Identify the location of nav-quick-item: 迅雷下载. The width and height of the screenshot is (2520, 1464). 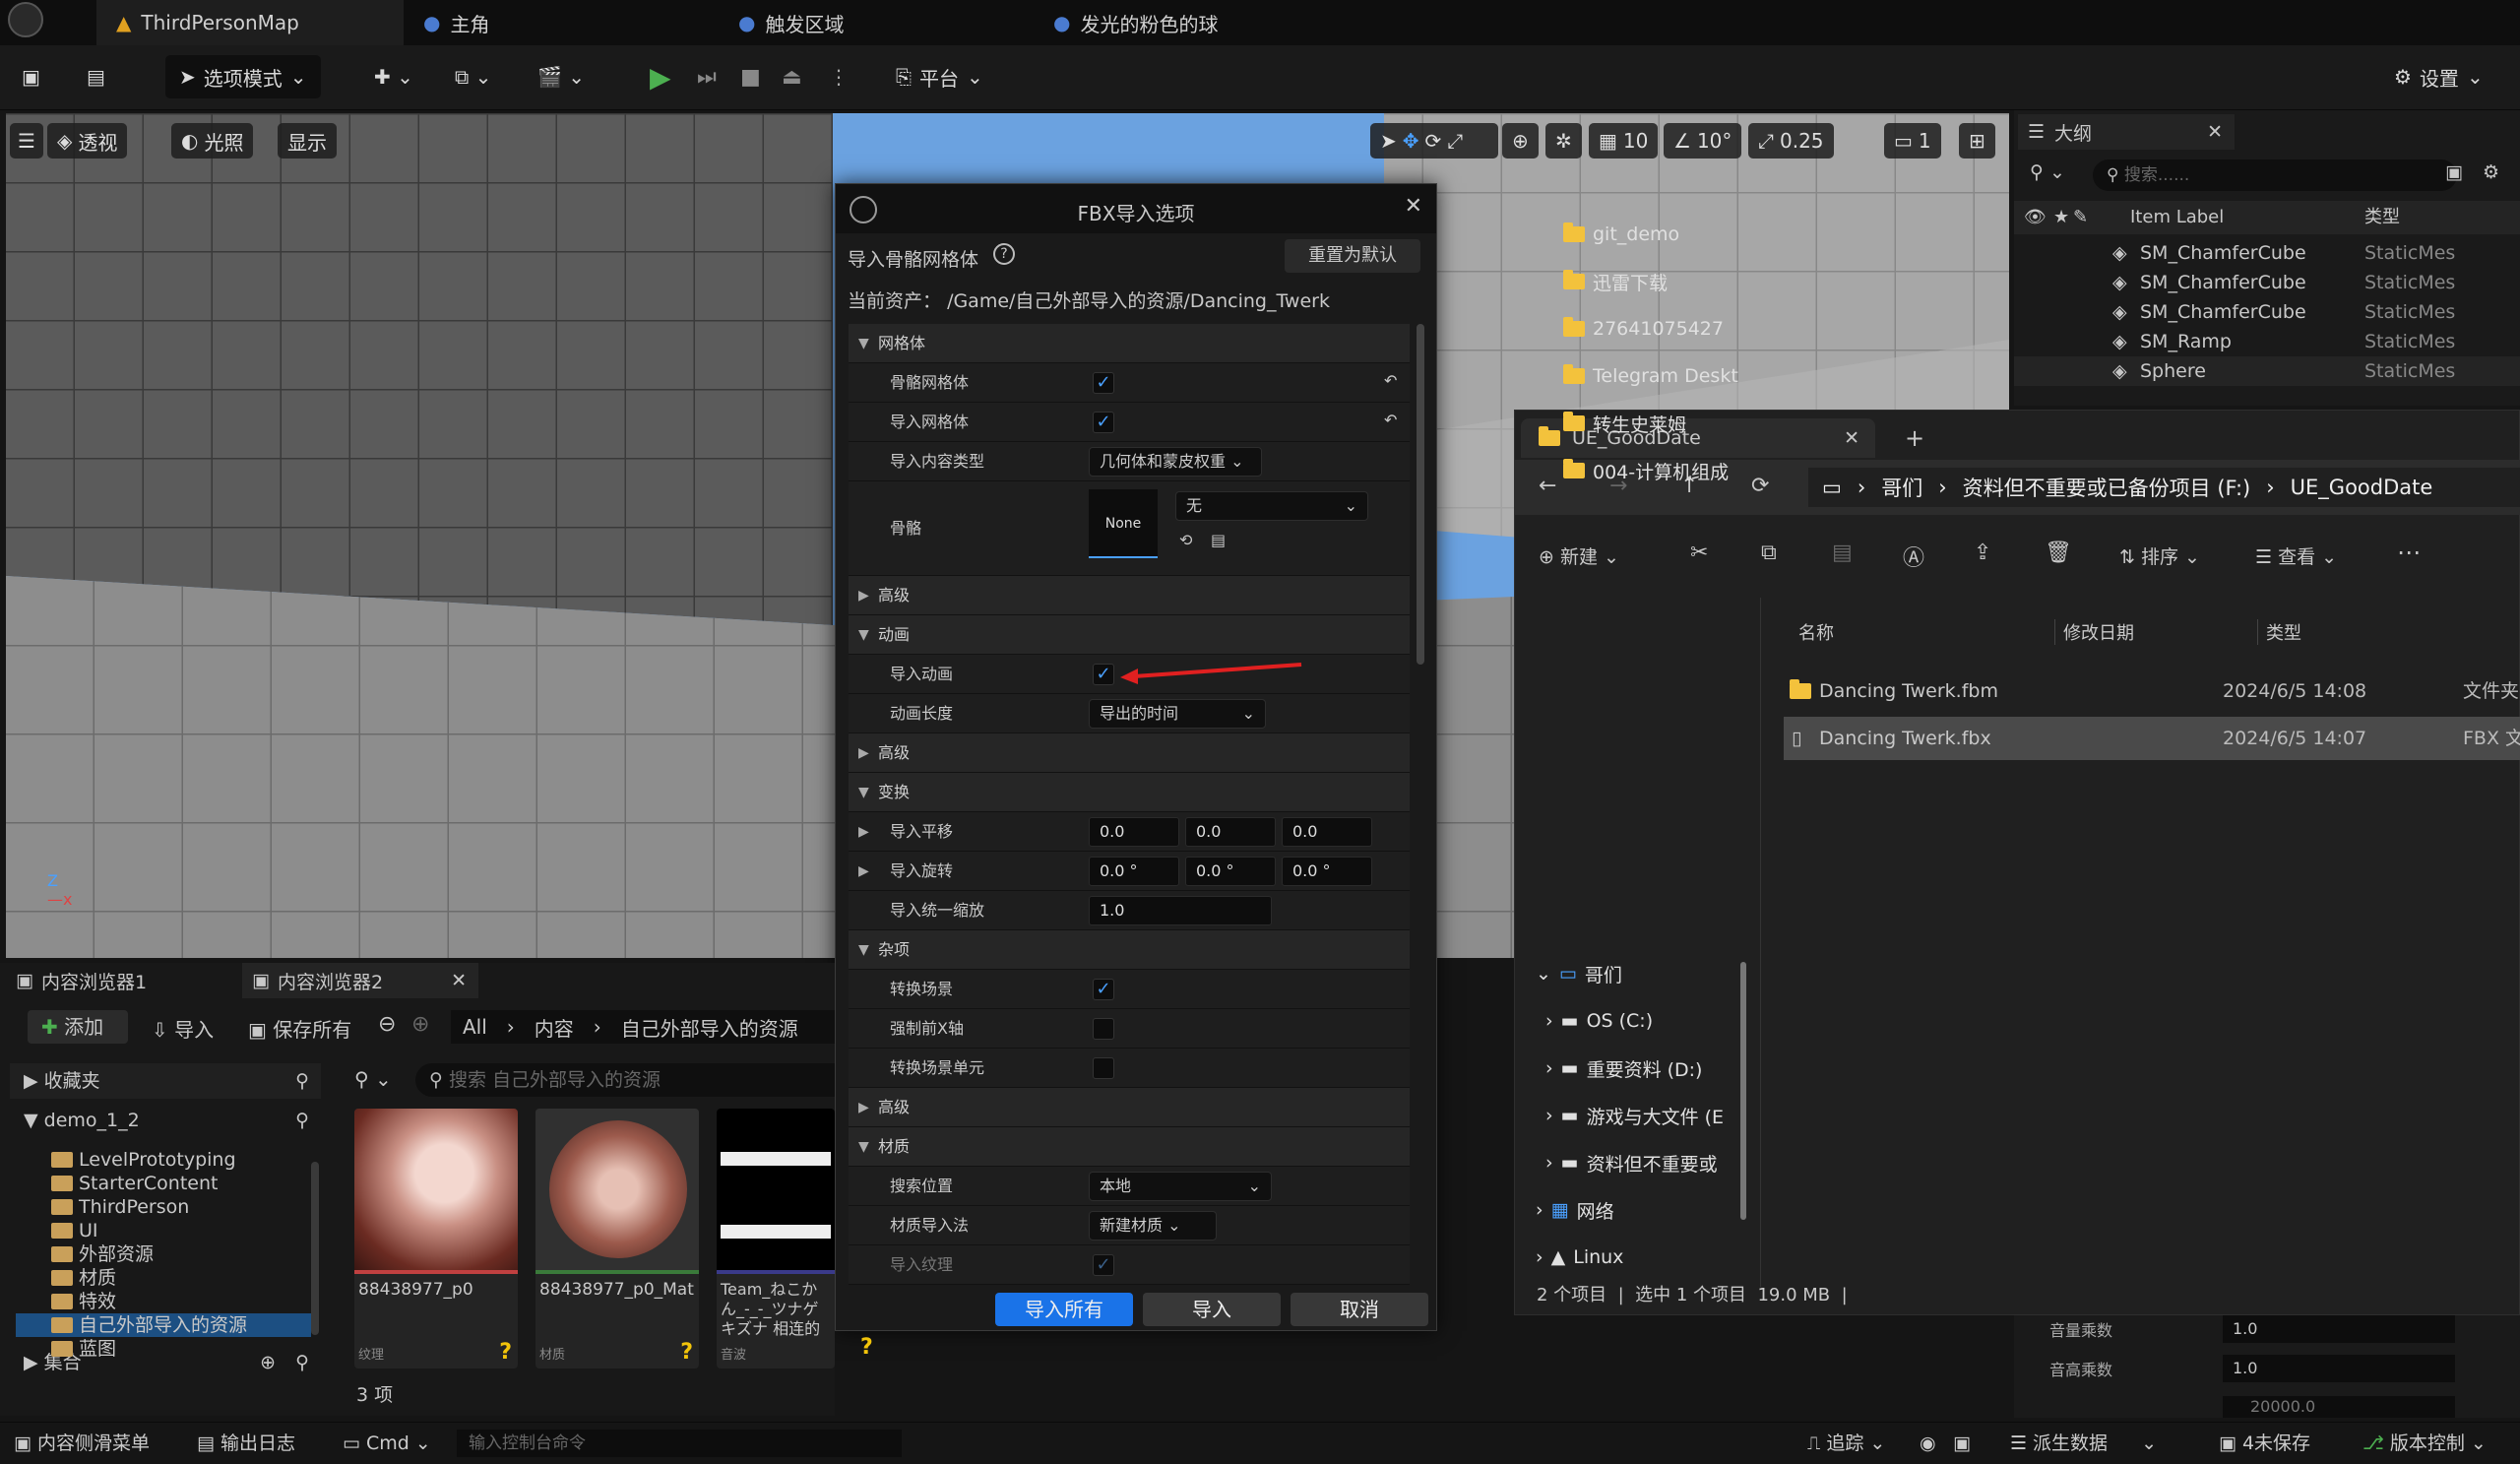
(1615, 281).